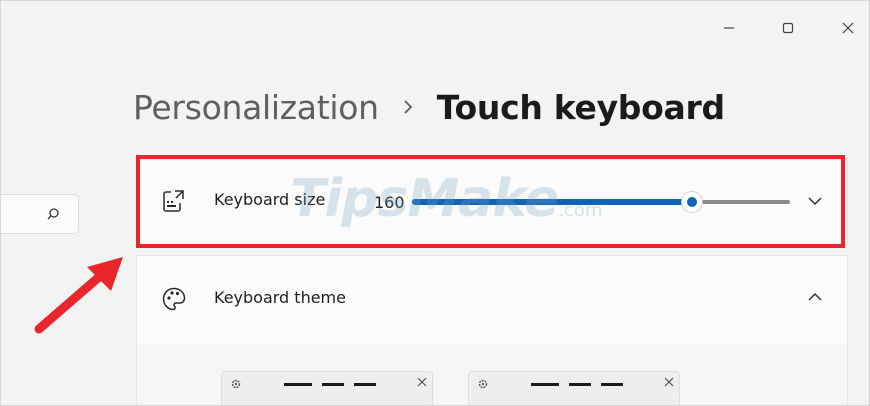 This screenshot has height=406, width=870. What do you see at coordinates (815, 201) in the screenshot?
I see `chevron-down-icon` at bounding box center [815, 201].